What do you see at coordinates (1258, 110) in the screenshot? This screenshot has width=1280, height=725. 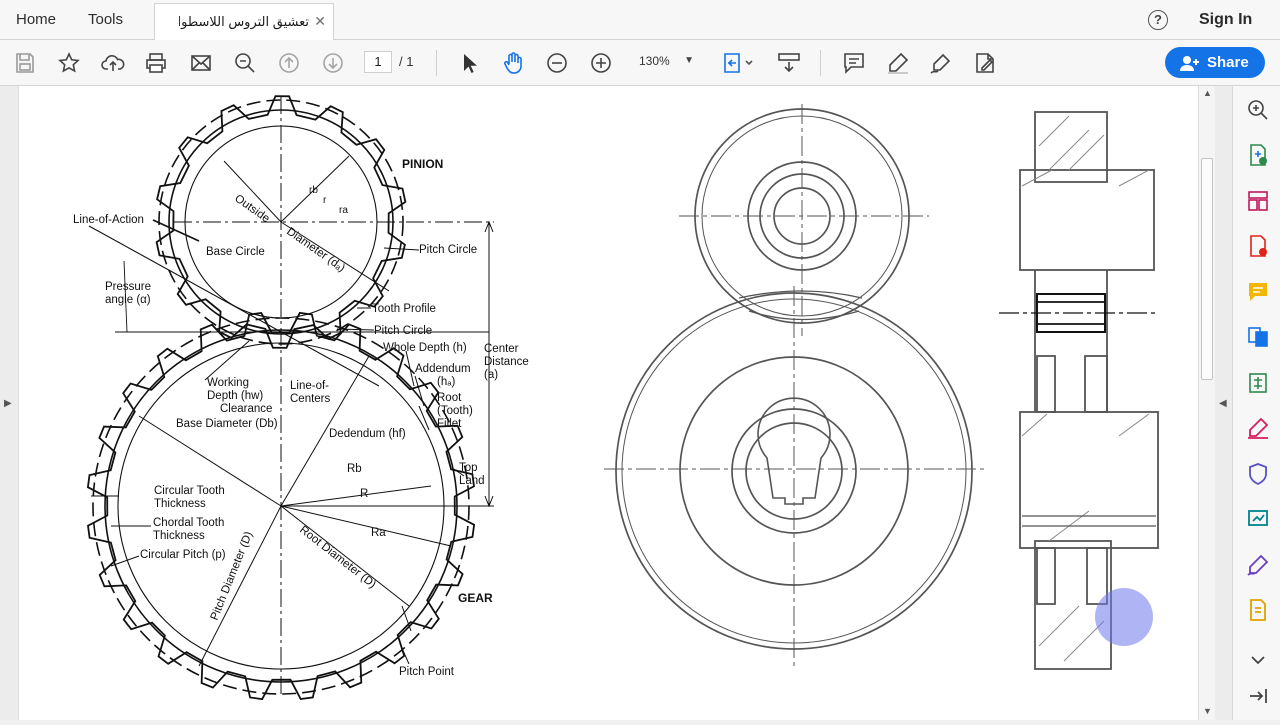 I see `zoom-icon` at bounding box center [1258, 110].